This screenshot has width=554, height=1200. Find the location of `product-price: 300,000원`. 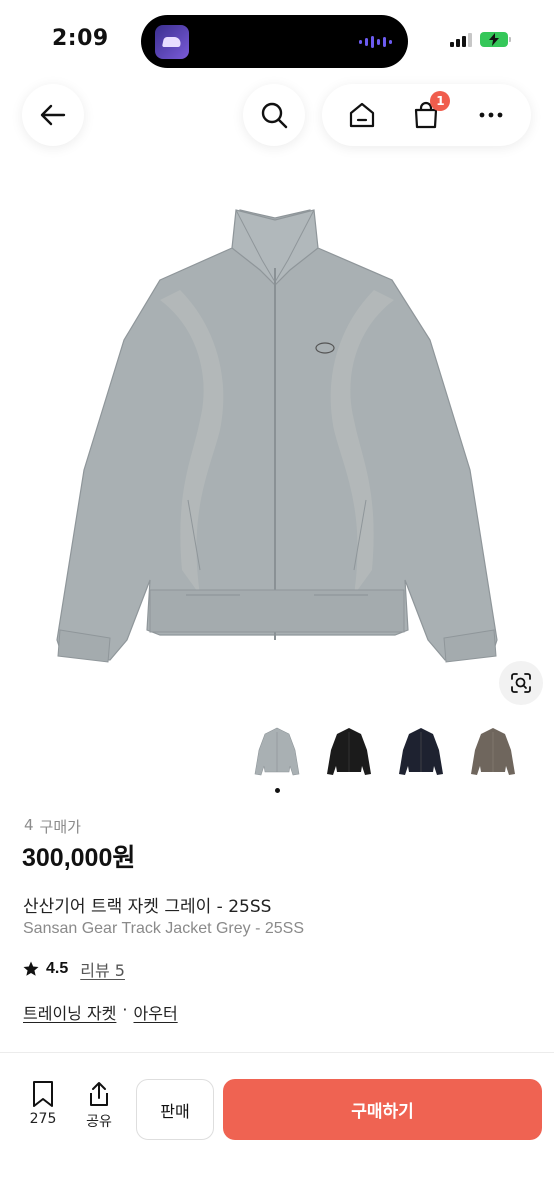

product-price: 300,000원 is located at coordinates (79, 858).